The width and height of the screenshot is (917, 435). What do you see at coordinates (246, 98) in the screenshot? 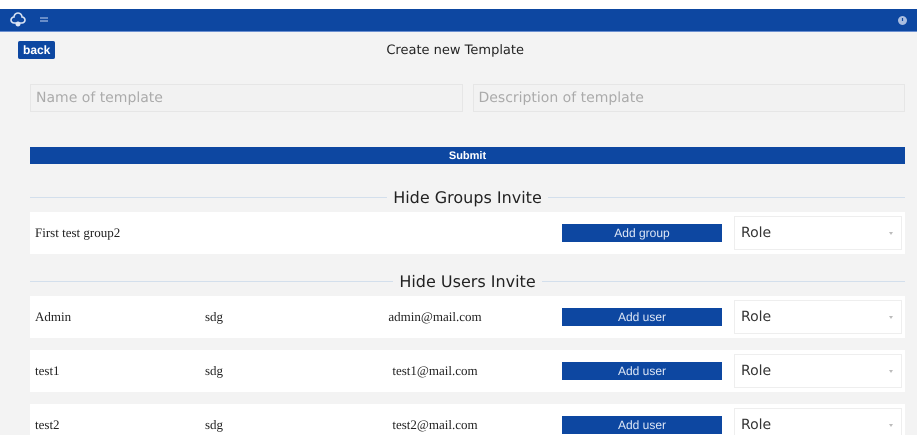
I see `name-field: Name of template` at bounding box center [246, 98].